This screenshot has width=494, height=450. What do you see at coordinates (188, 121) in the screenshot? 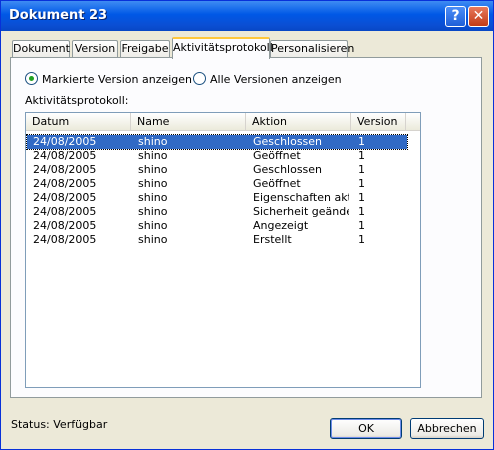
I see `column-header-name: Name` at bounding box center [188, 121].